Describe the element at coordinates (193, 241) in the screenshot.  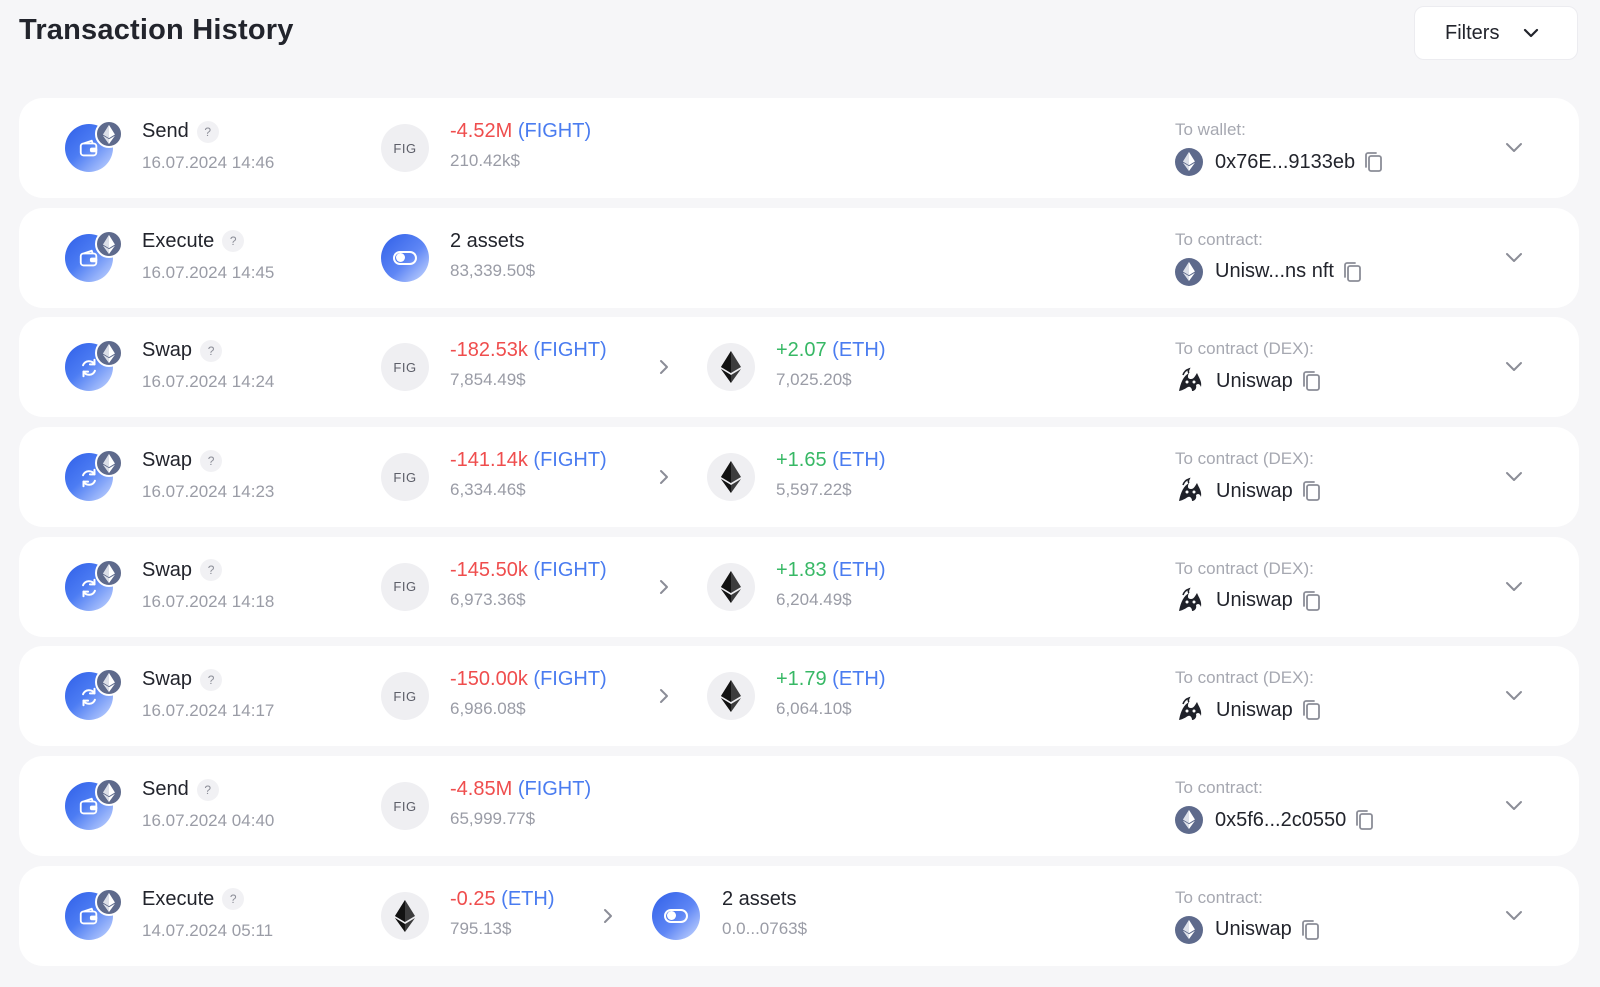
I see `transaction-type: Execute ?` at that location.